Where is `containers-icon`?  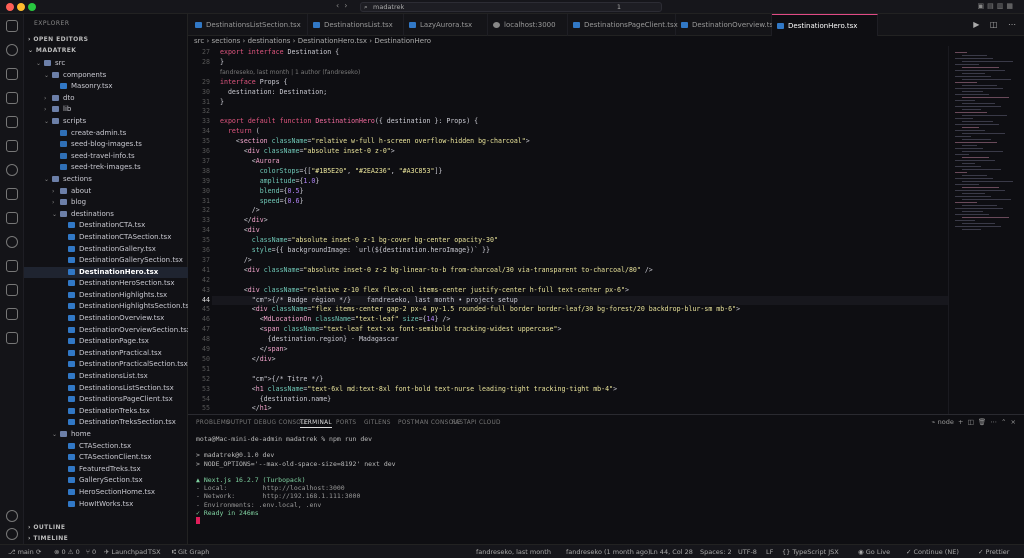 containers-icon is located at coordinates (12, 338).